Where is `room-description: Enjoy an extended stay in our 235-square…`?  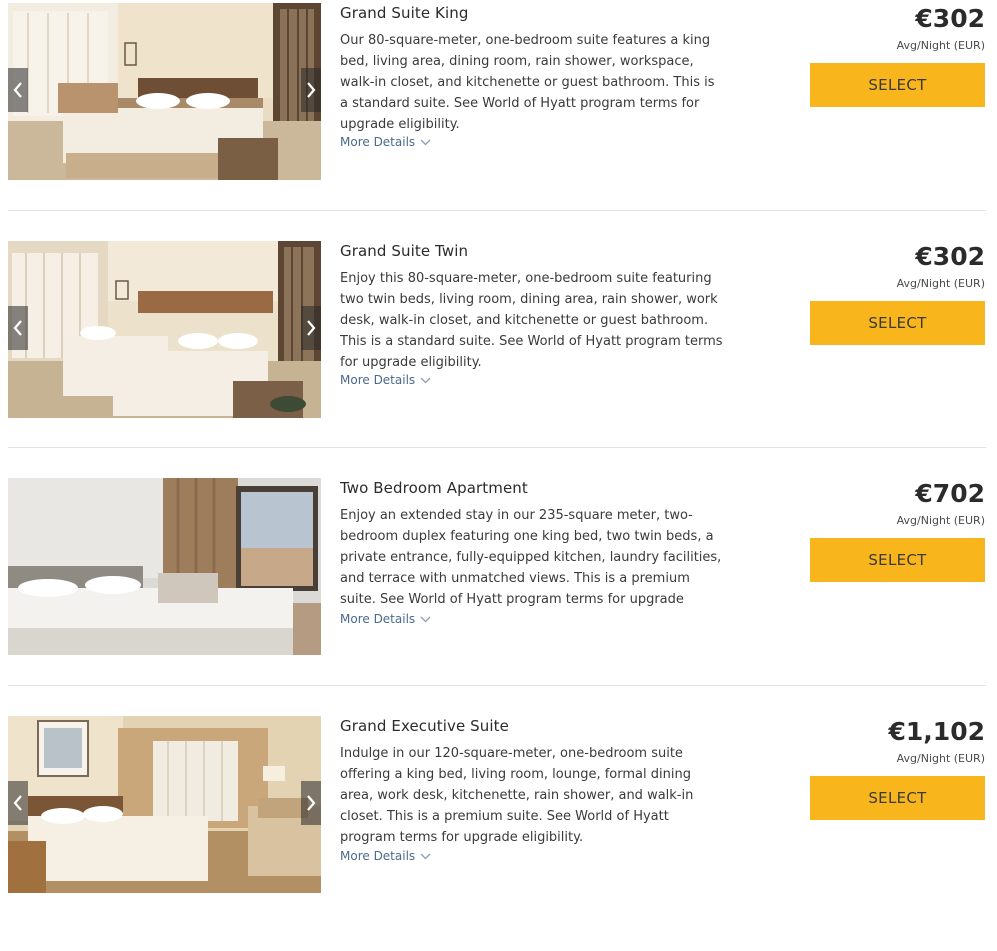 room-description: Enjoy an extended stay in our 235-square… is located at coordinates (531, 557).